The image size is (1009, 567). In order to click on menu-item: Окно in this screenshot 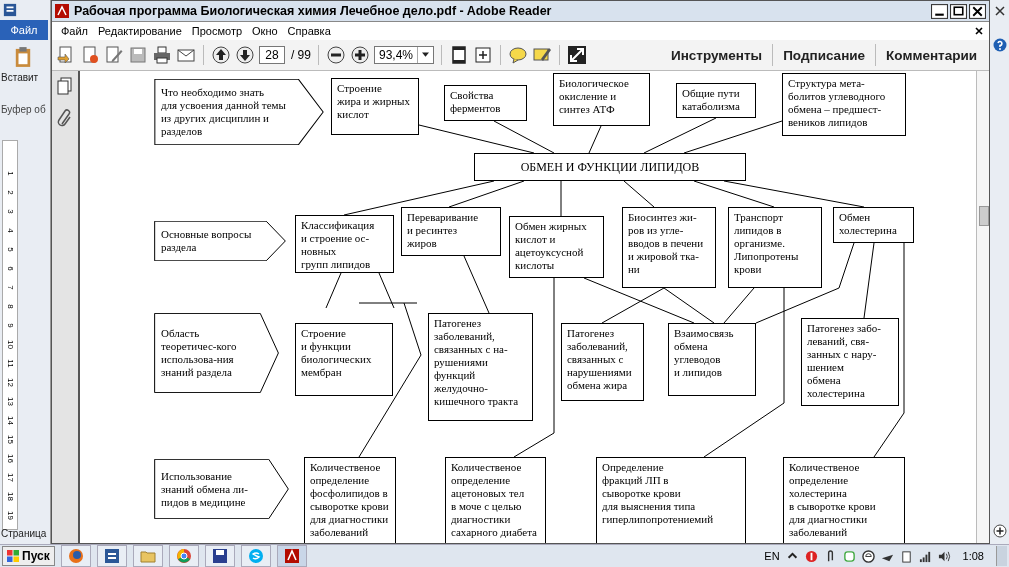, I will do `click(265, 31)`.